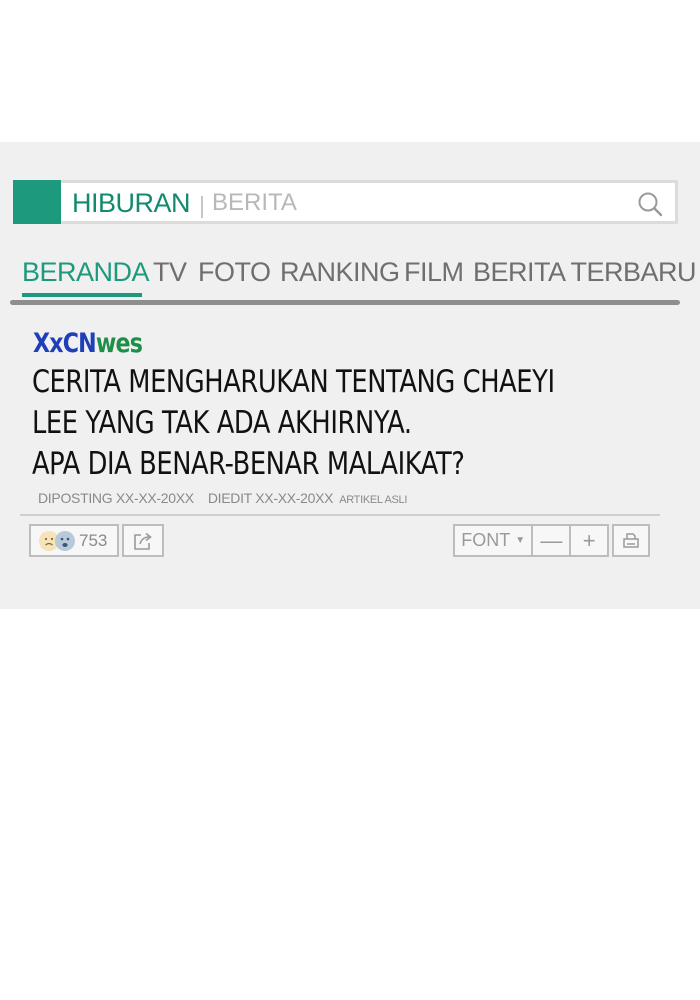  I want to click on posted-date: DIPOSTING XX-XX-20XX, so click(116, 498).